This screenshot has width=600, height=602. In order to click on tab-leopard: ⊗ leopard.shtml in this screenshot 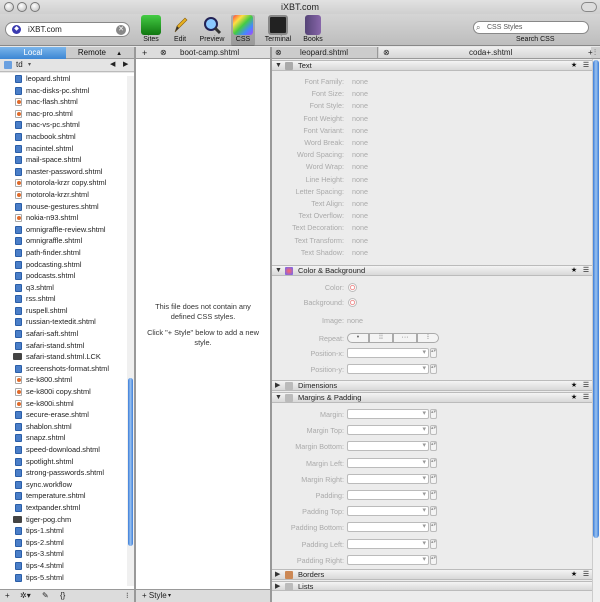, I will do `click(325, 52)`.